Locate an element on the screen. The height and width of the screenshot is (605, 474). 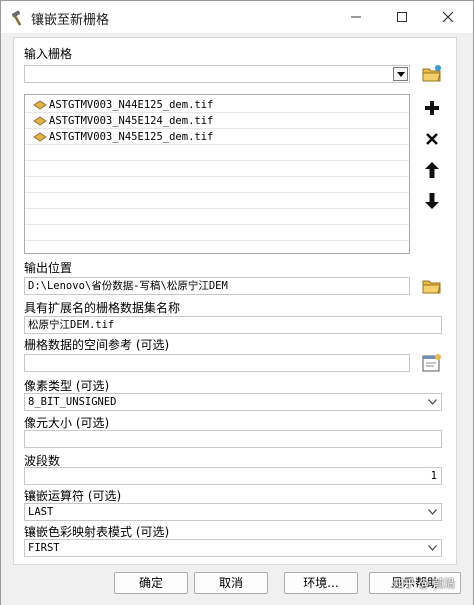
list-item-label: ASTGTMV003_N45E125_dem.tif is located at coordinates (131, 137).